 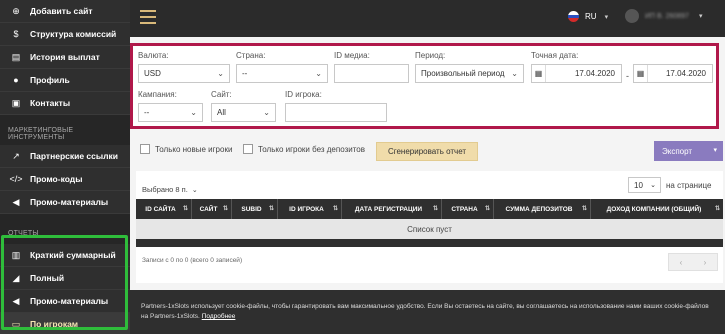 What do you see at coordinates (542, 209) in the screenshot?
I see `column-header-deposit-sum: СУММА ДЕПОЗИТОВ ⇅` at bounding box center [542, 209].